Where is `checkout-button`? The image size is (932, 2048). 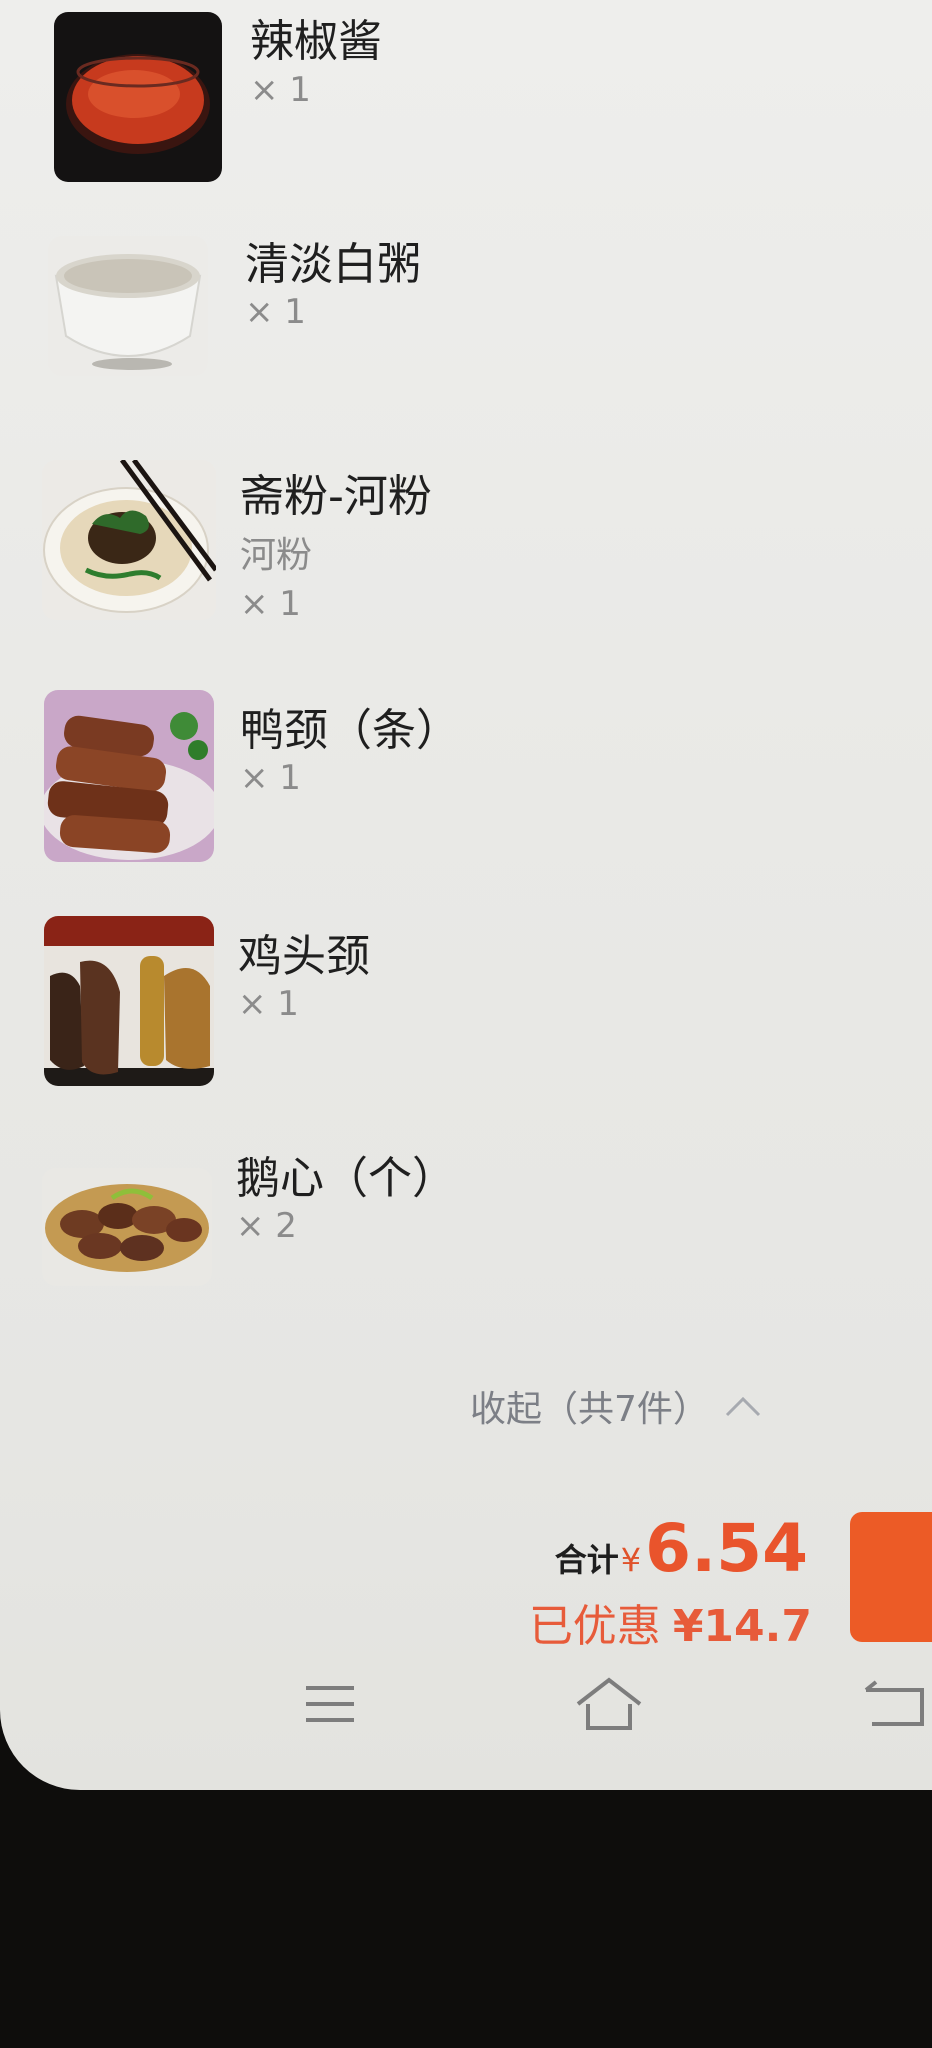
checkout-button is located at coordinates (891, 1577).